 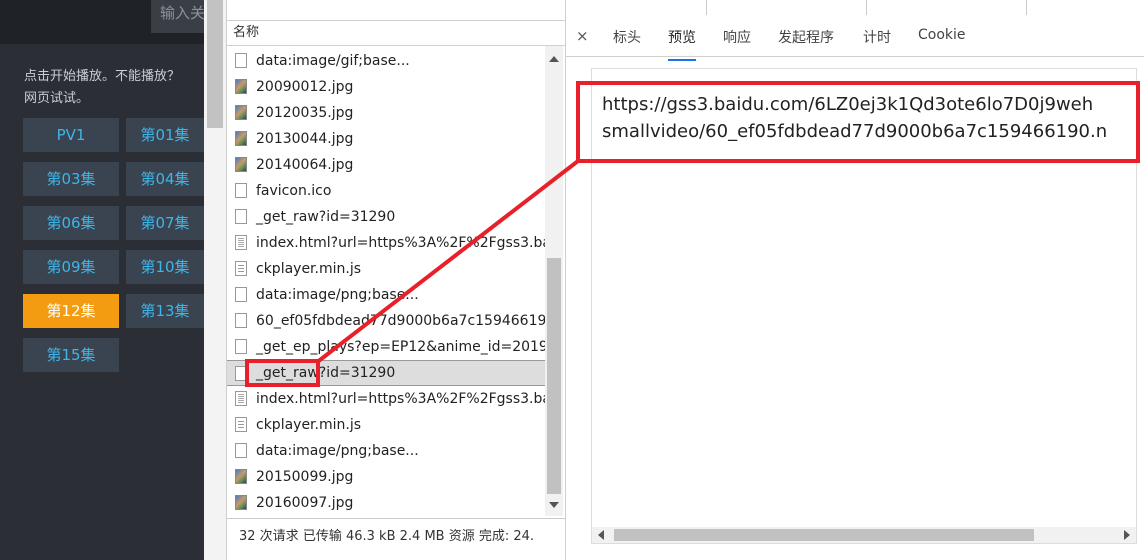 I want to click on preview-scrollbar-thumb, so click(x=824, y=535).